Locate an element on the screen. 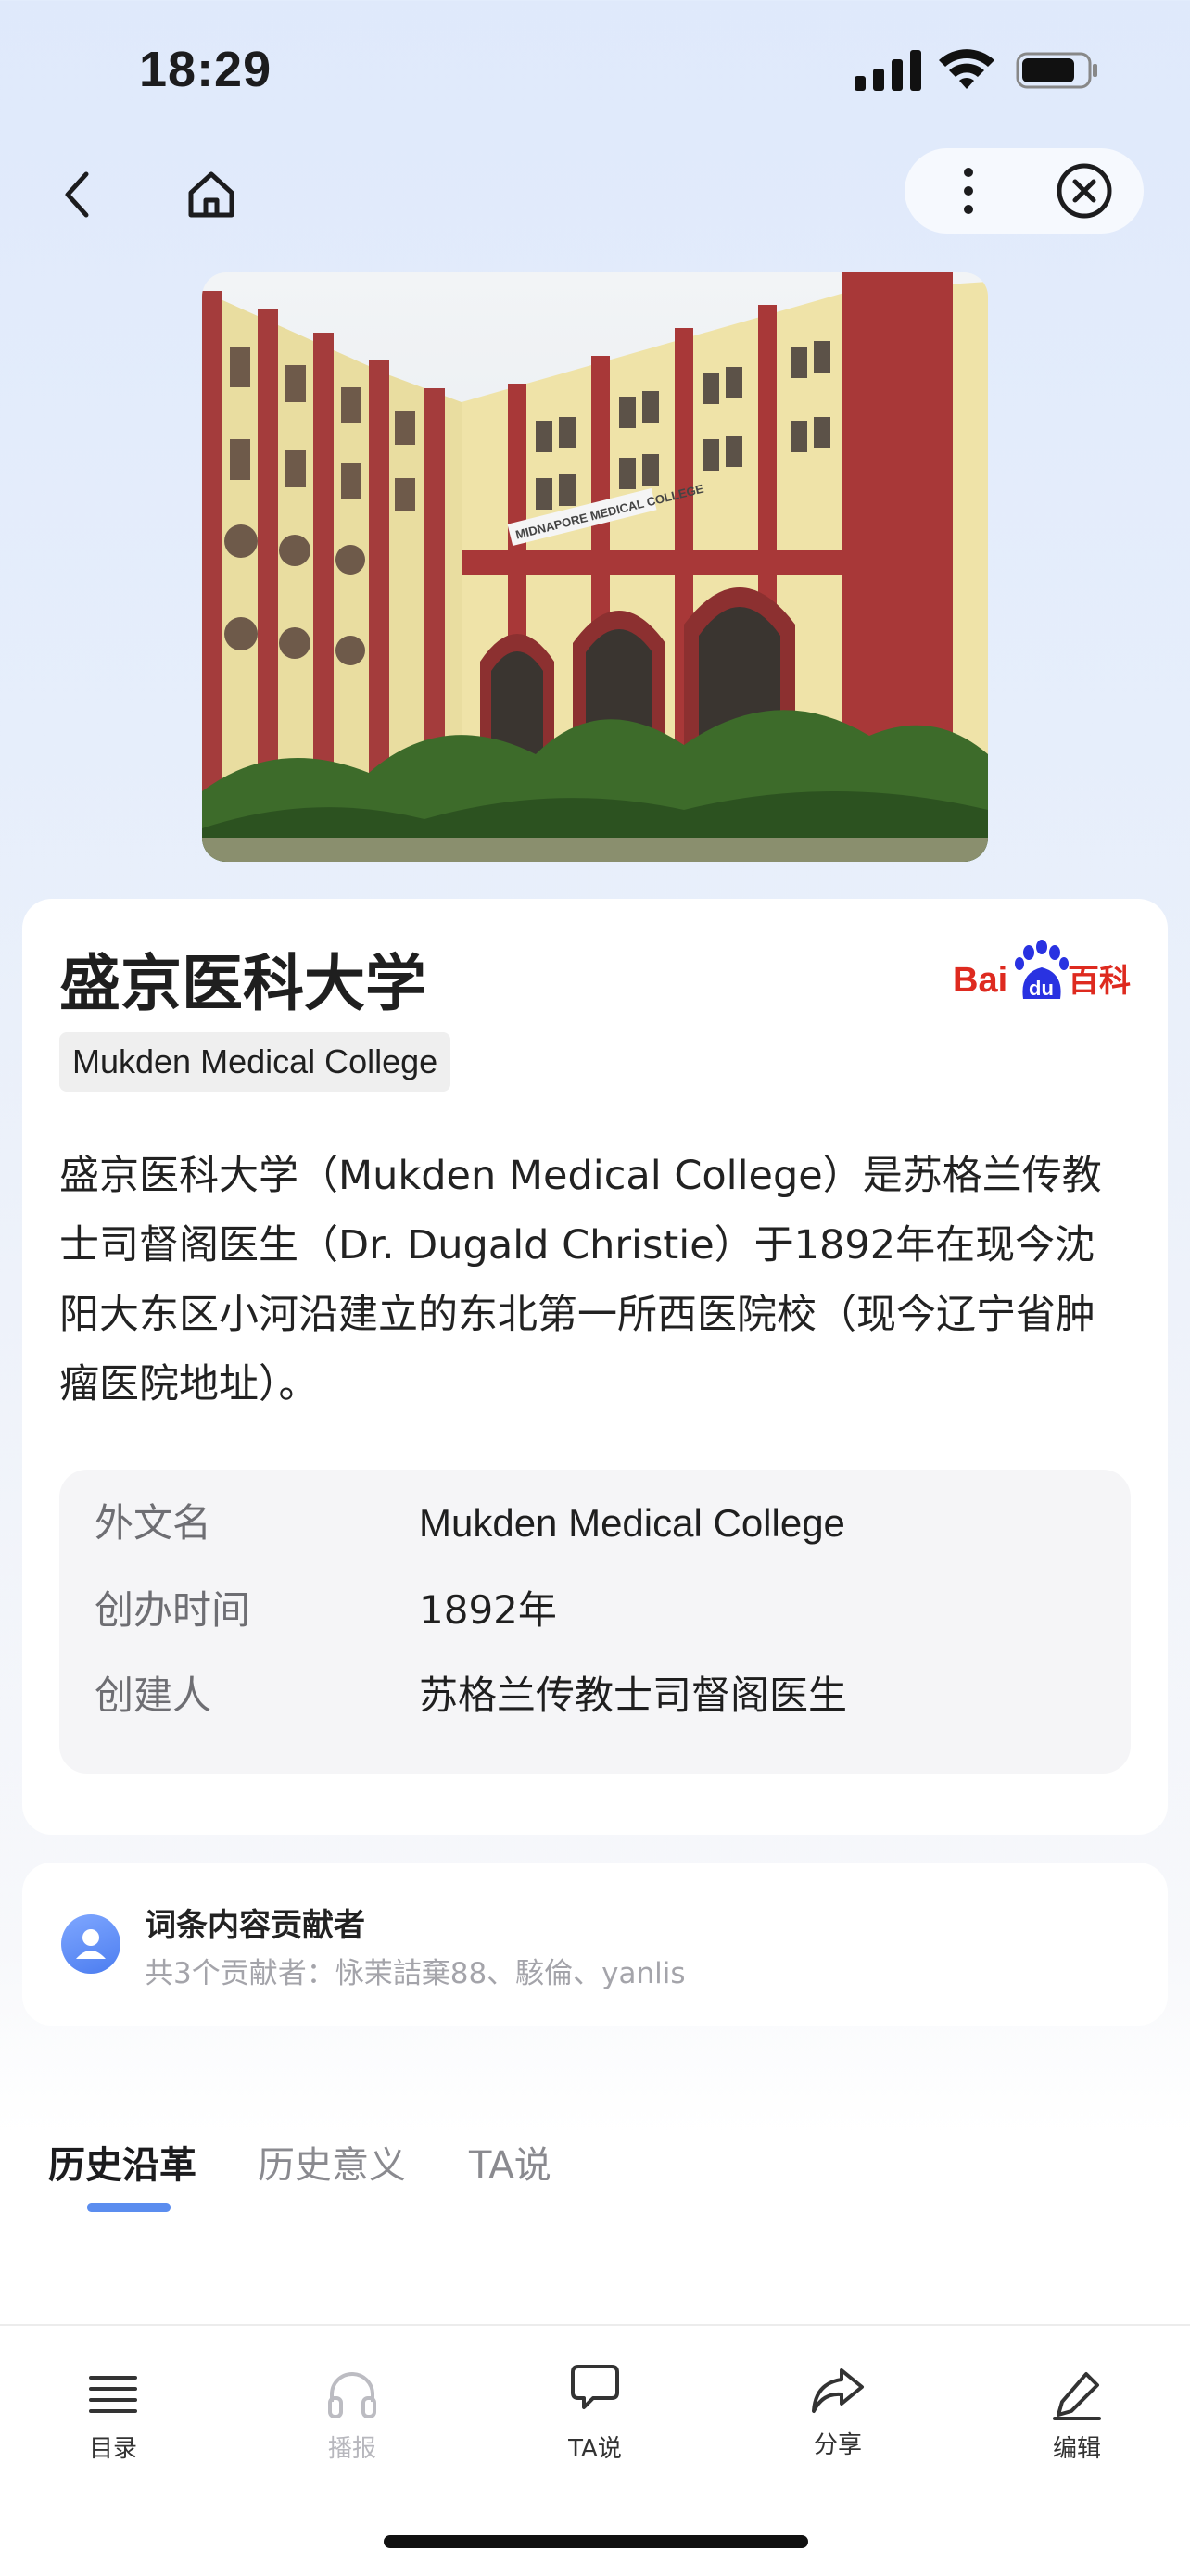 The height and width of the screenshot is (2576, 1190). list-icon is located at coordinates (113, 2395).